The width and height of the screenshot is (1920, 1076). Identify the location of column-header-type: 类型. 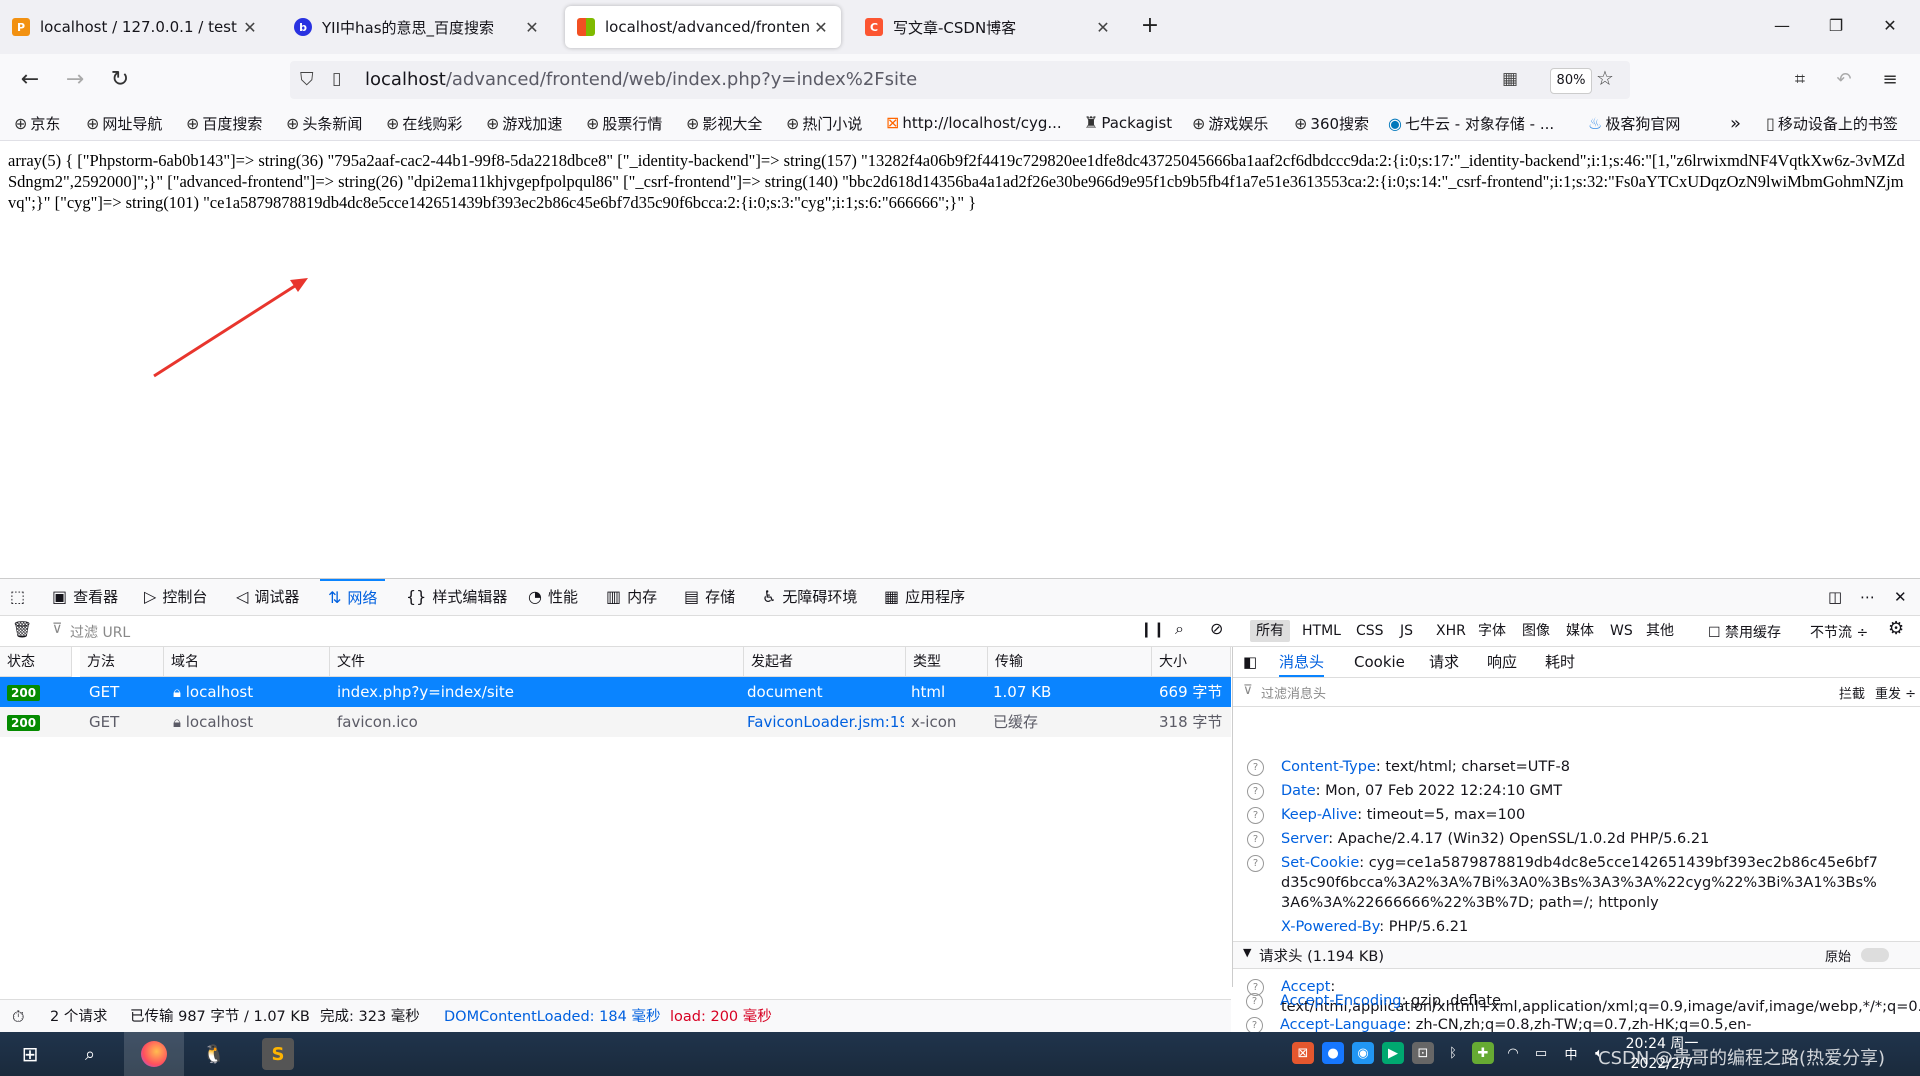
(947, 662).